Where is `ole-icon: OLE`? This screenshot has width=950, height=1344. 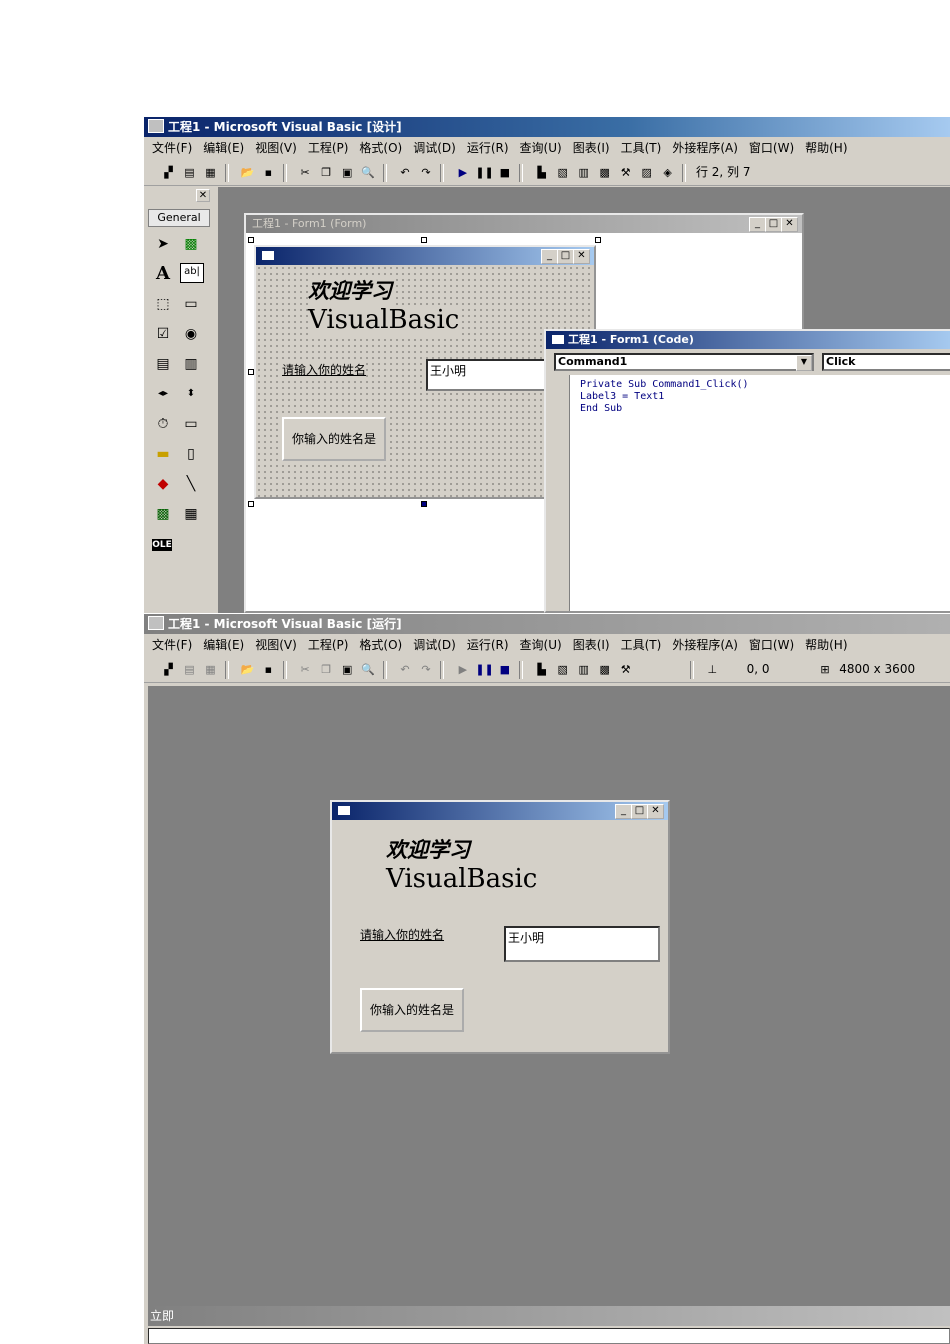 ole-icon: OLE is located at coordinates (162, 545).